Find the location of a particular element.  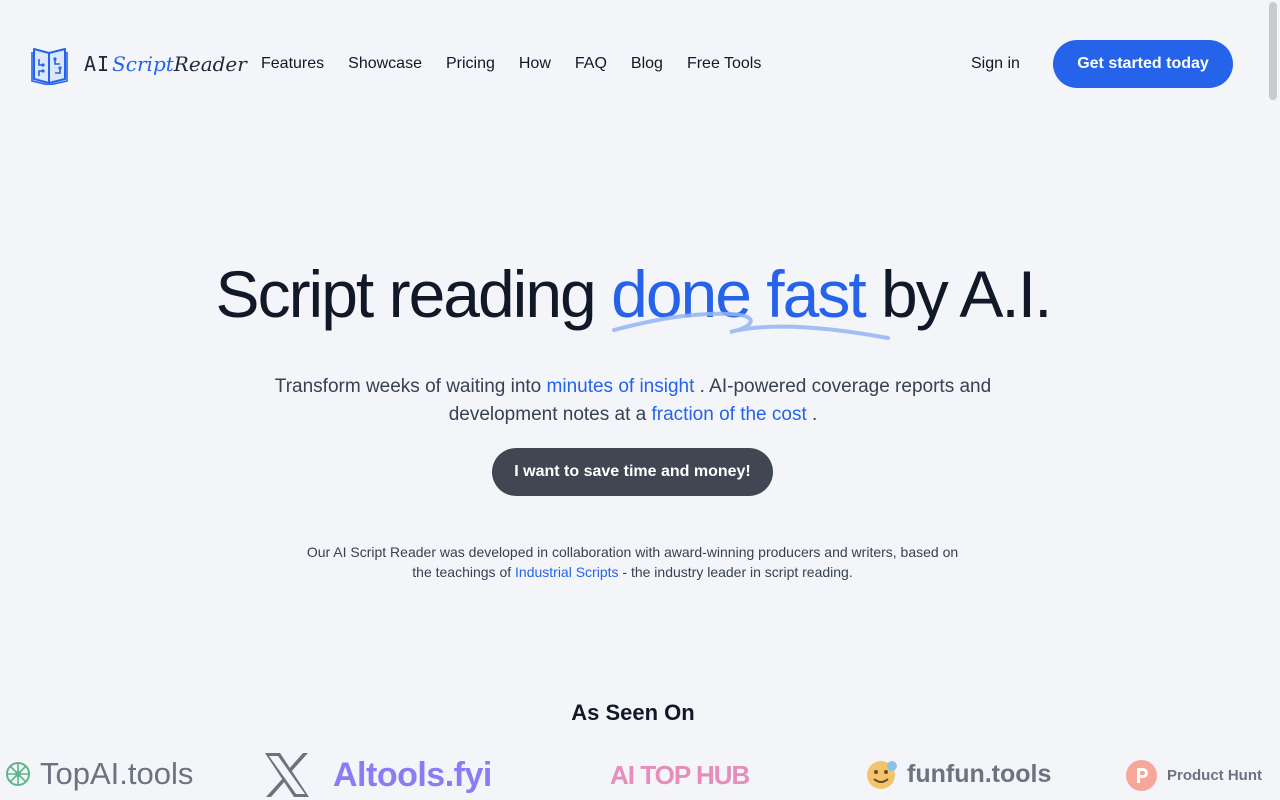

brand-topai-tools: TopAI.tools is located at coordinates (98, 774).